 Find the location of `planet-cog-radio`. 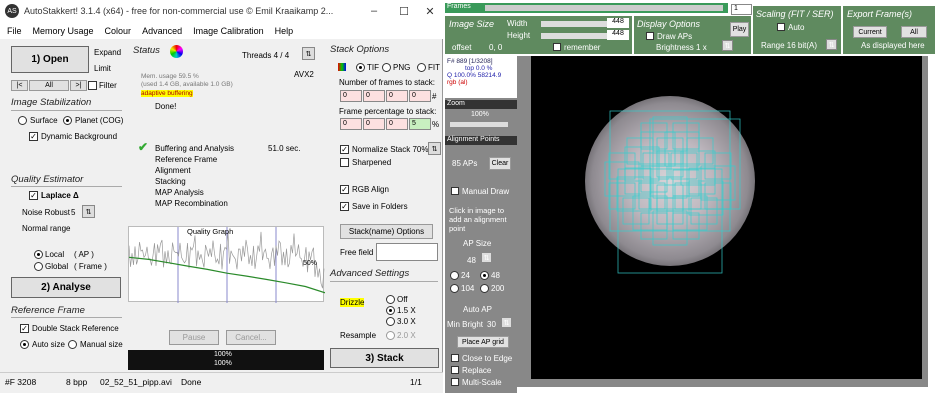

planet-cog-radio is located at coordinates (67, 120).